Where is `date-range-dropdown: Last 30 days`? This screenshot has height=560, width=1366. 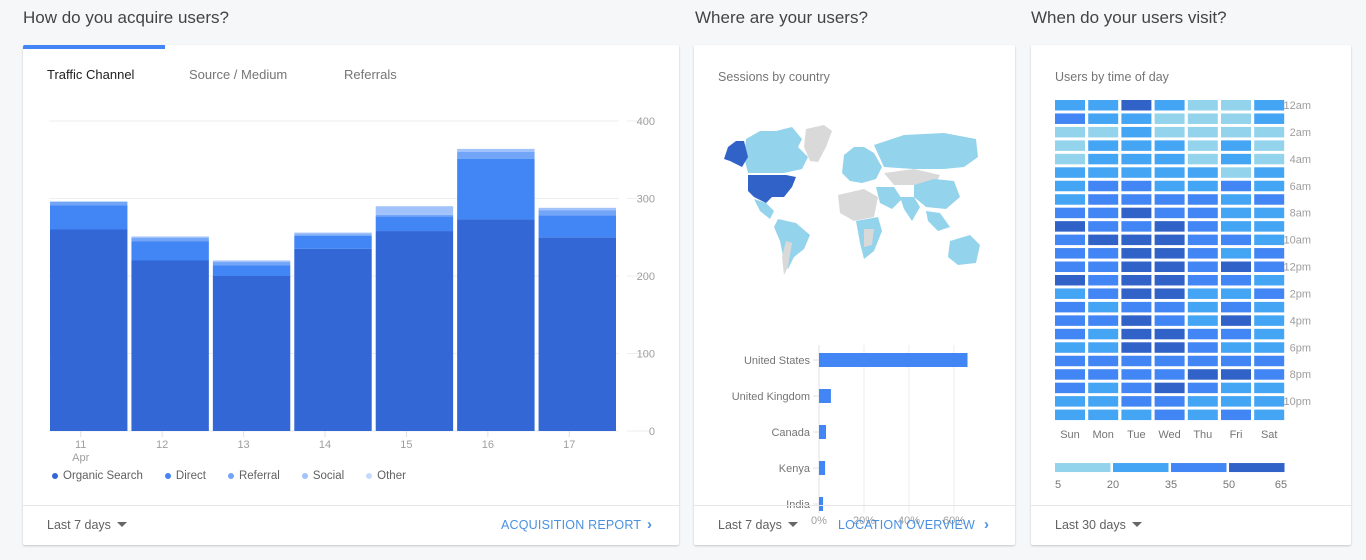
date-range-dropdown: Last 30 days is located at coordinates (1098, 525).